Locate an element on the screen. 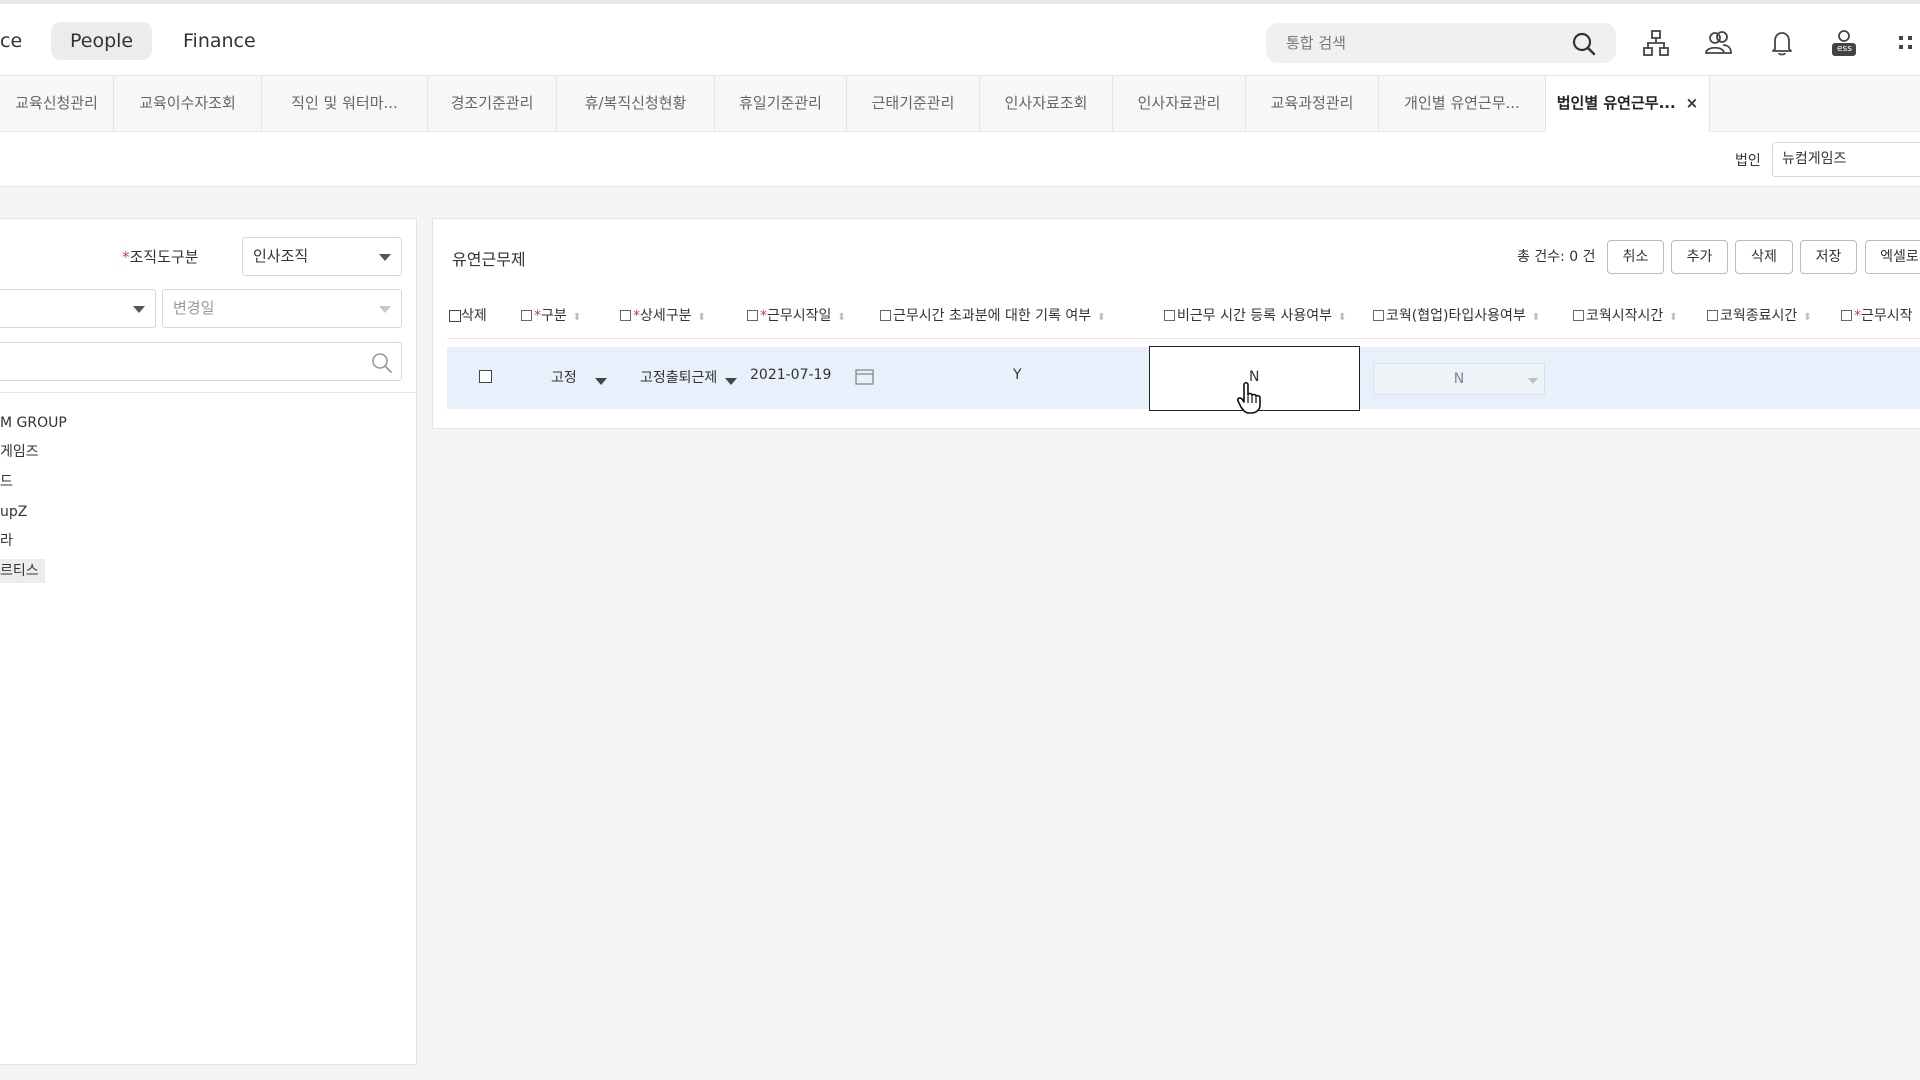 The image size is (1920, 1080). header-overtime-record: 근무시간 초과분에 대한 기록 여부 ⬍ is located at coordinates (993, 315).